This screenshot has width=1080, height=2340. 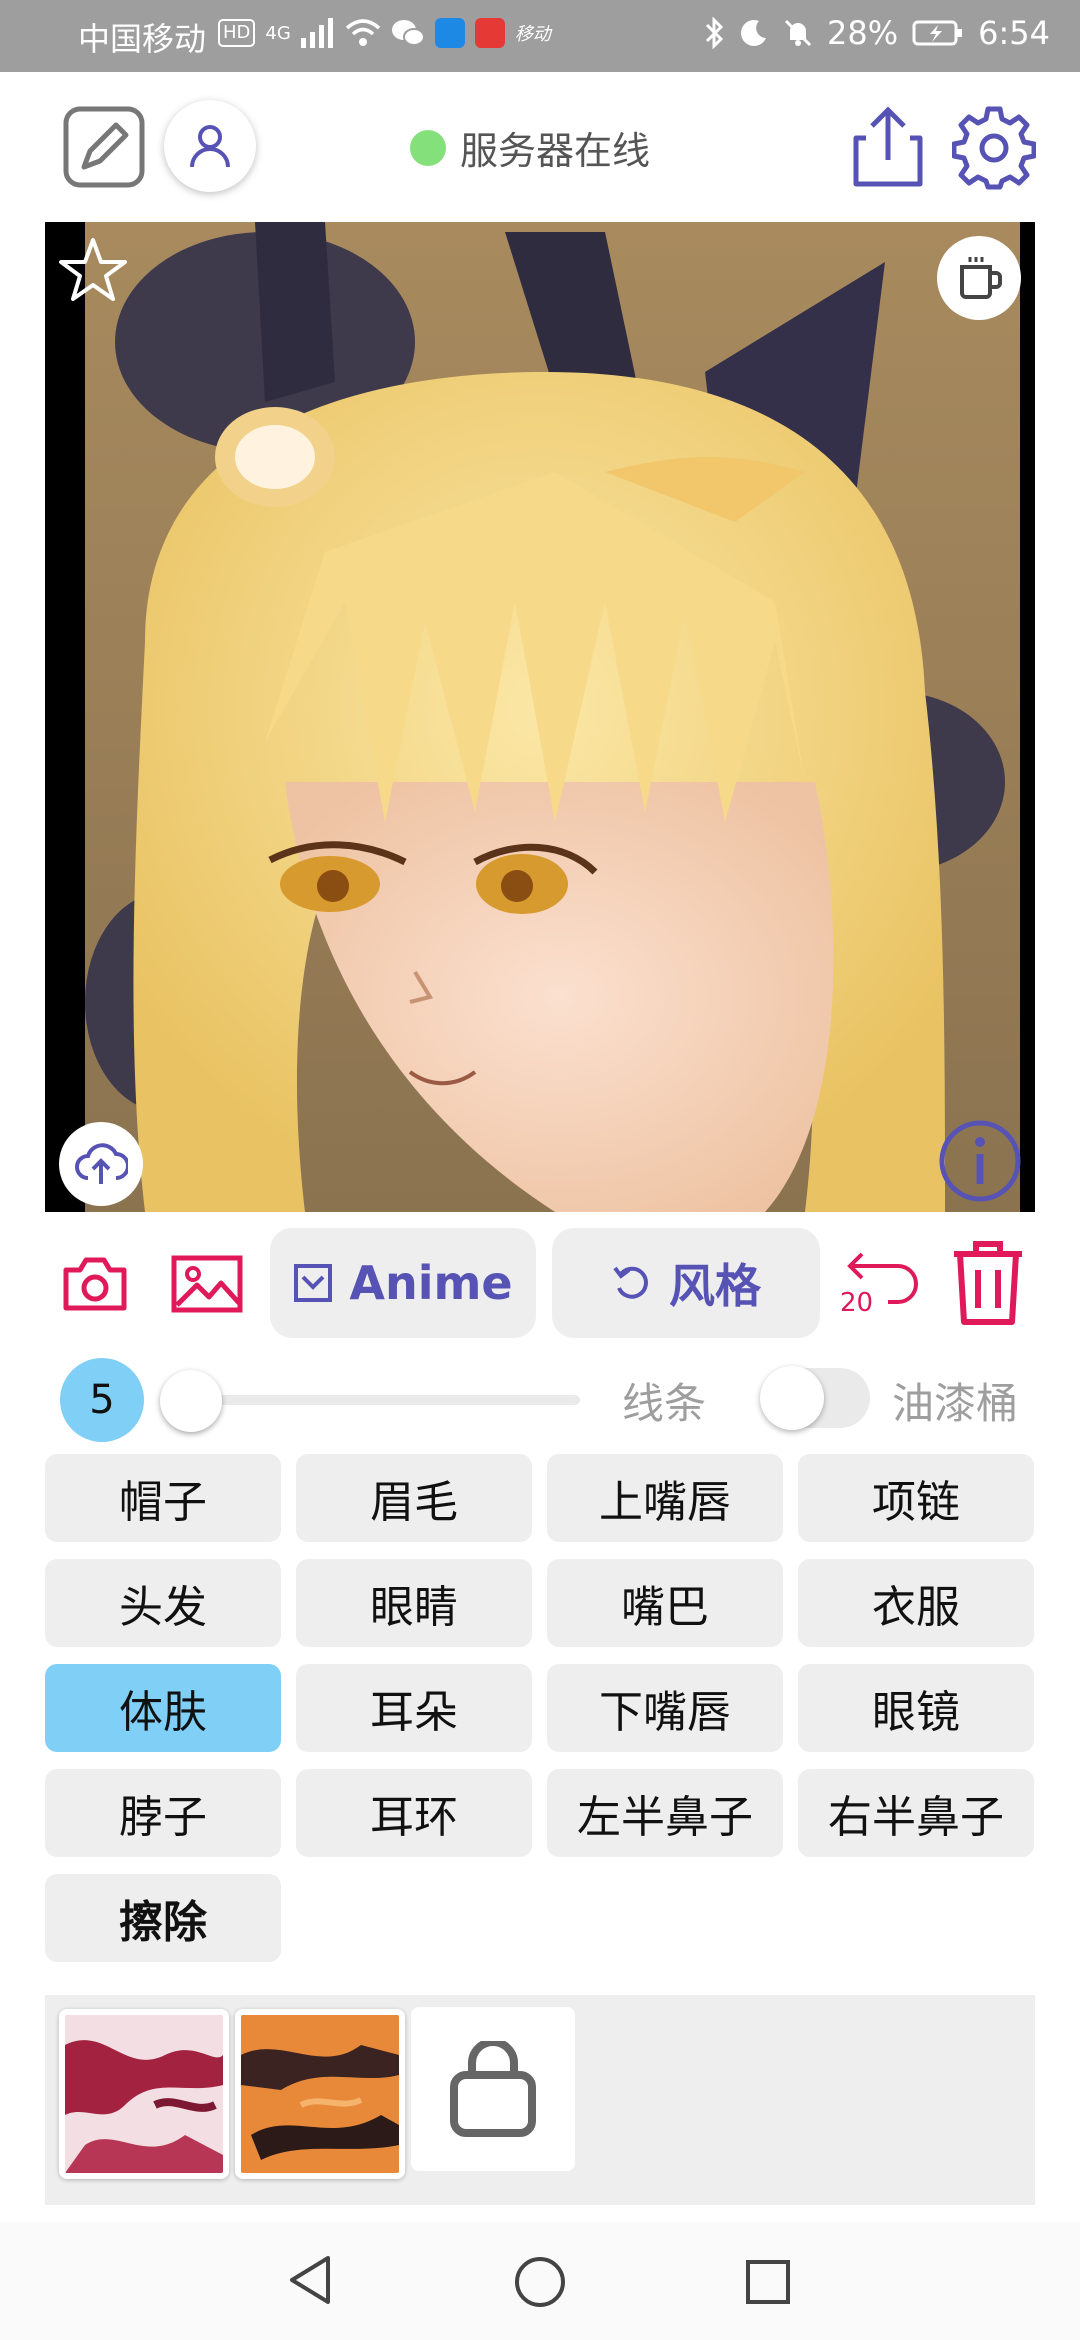 I want to click on camera-icon, so click(x=95, y=1284).